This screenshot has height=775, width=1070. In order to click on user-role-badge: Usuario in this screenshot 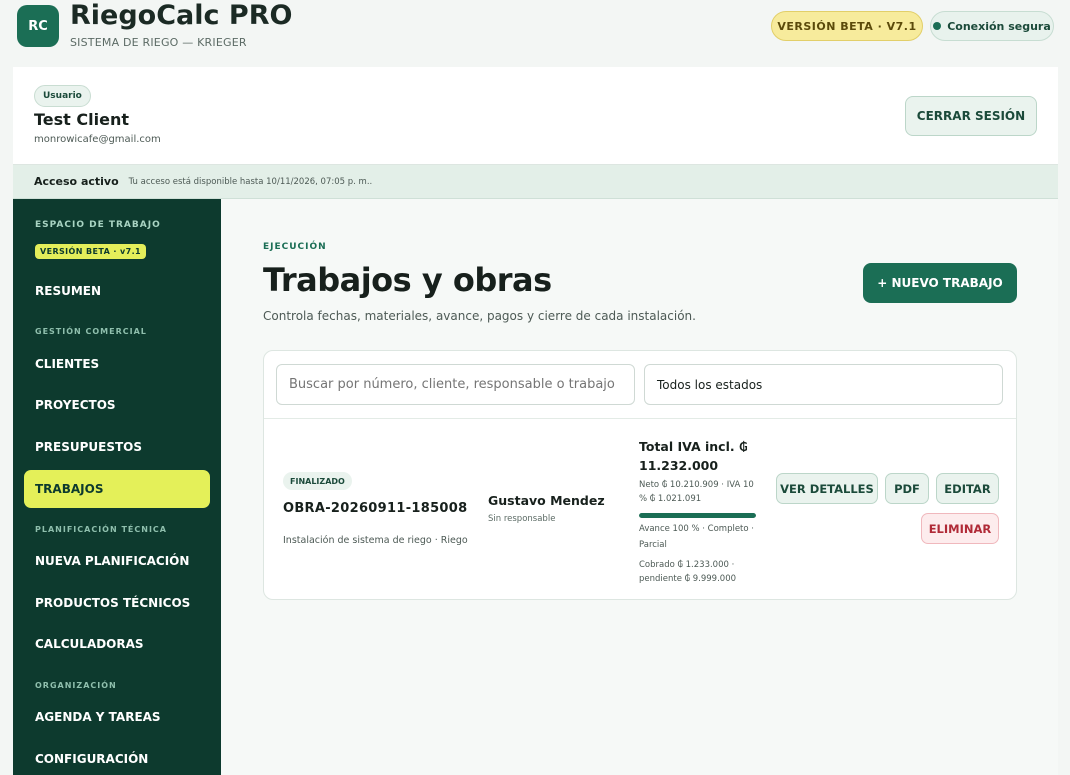, I will do `click(62, 96)`.